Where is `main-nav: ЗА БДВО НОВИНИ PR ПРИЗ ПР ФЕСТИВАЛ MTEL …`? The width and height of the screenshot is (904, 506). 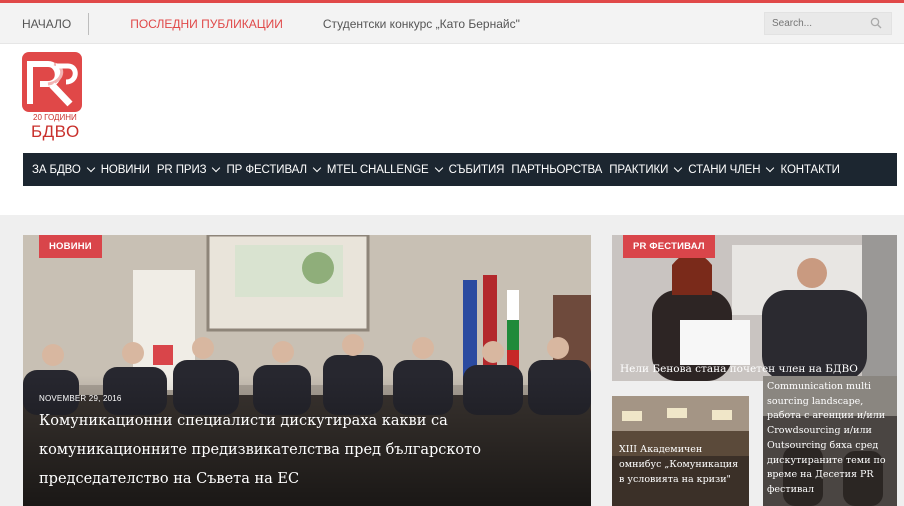 main-nav: ЗА БДВО НОВИНИ PR ПРИЗ ПР ФЕСТИВАЛ MTEL … is located at coordinates (460, 169).